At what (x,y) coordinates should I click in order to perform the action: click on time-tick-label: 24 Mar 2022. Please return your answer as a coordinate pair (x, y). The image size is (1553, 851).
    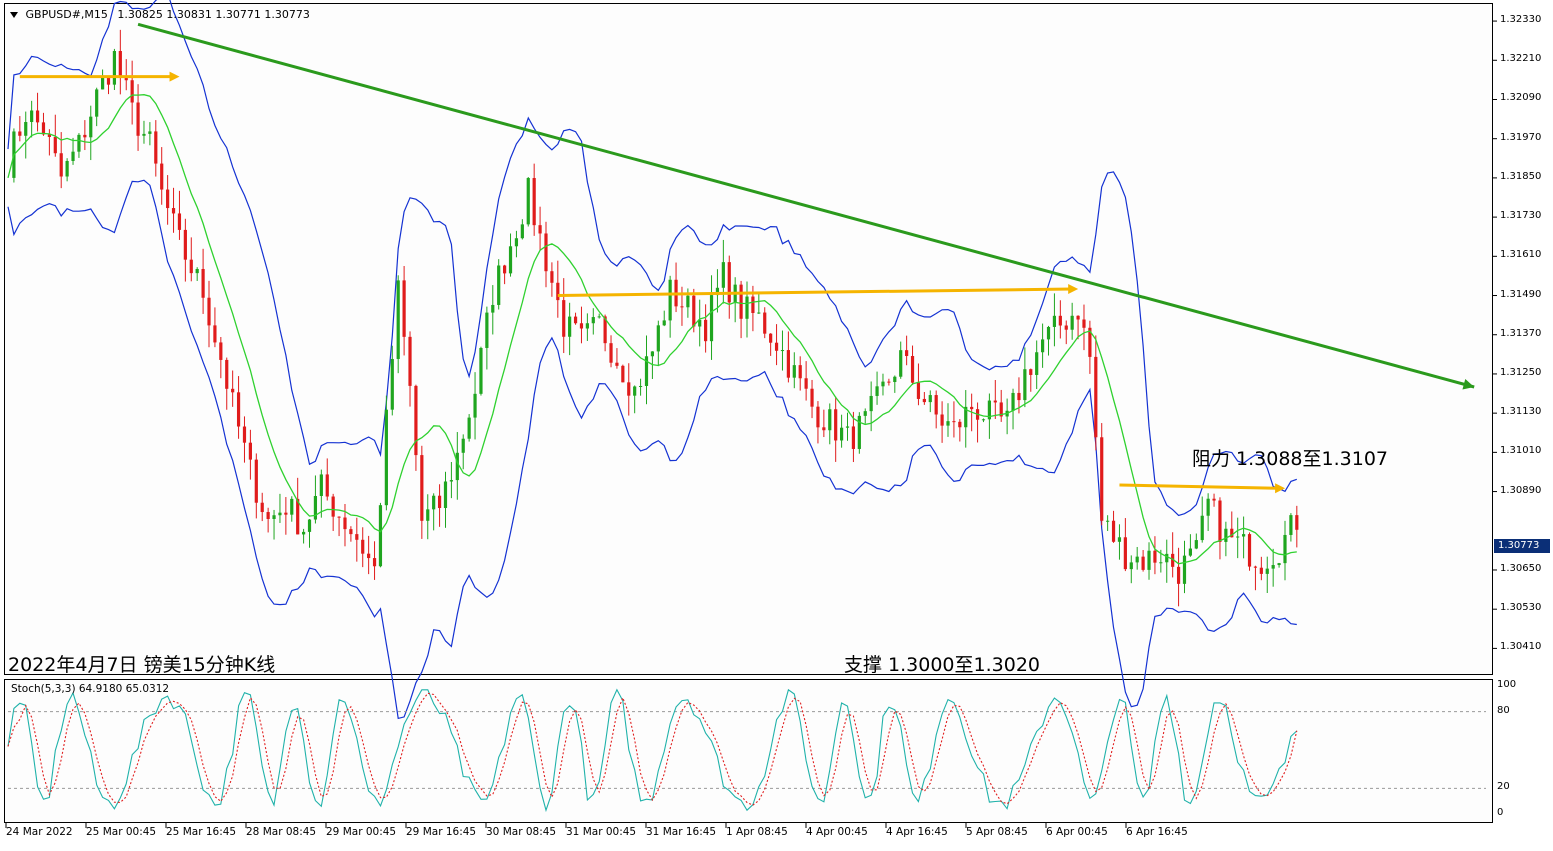
    Looking at the image, I should click on (39, 832).